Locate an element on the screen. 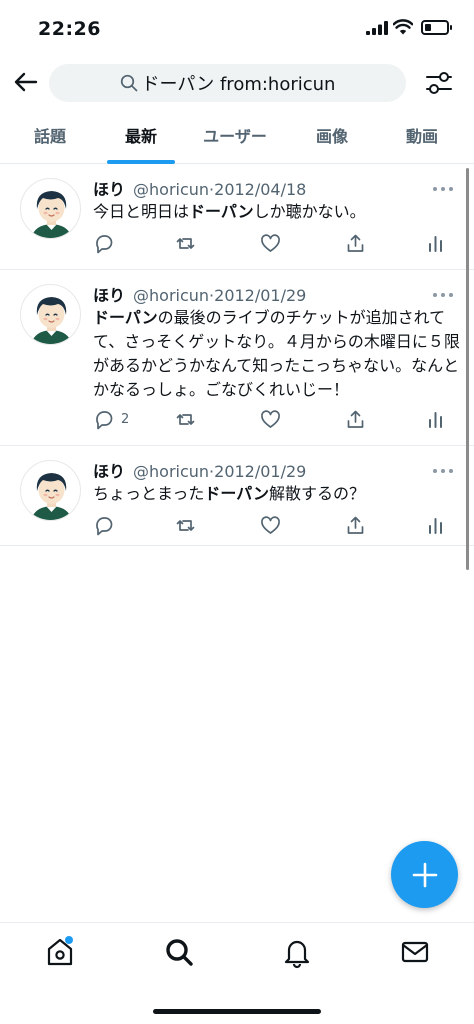  arrow-left-icon is located at coordinates (26, 82).